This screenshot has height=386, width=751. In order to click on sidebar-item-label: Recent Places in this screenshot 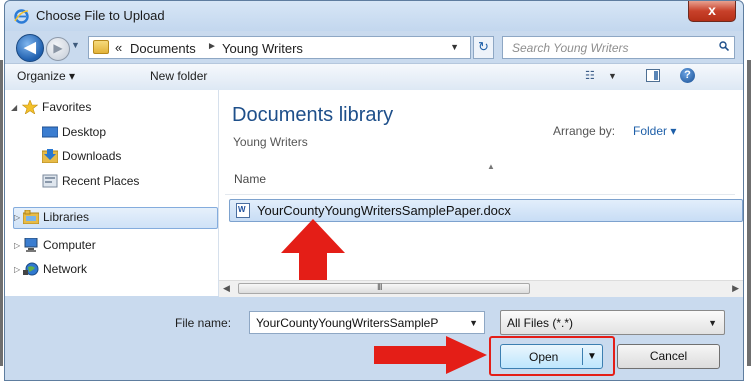, I will do `click(101, 181)`.